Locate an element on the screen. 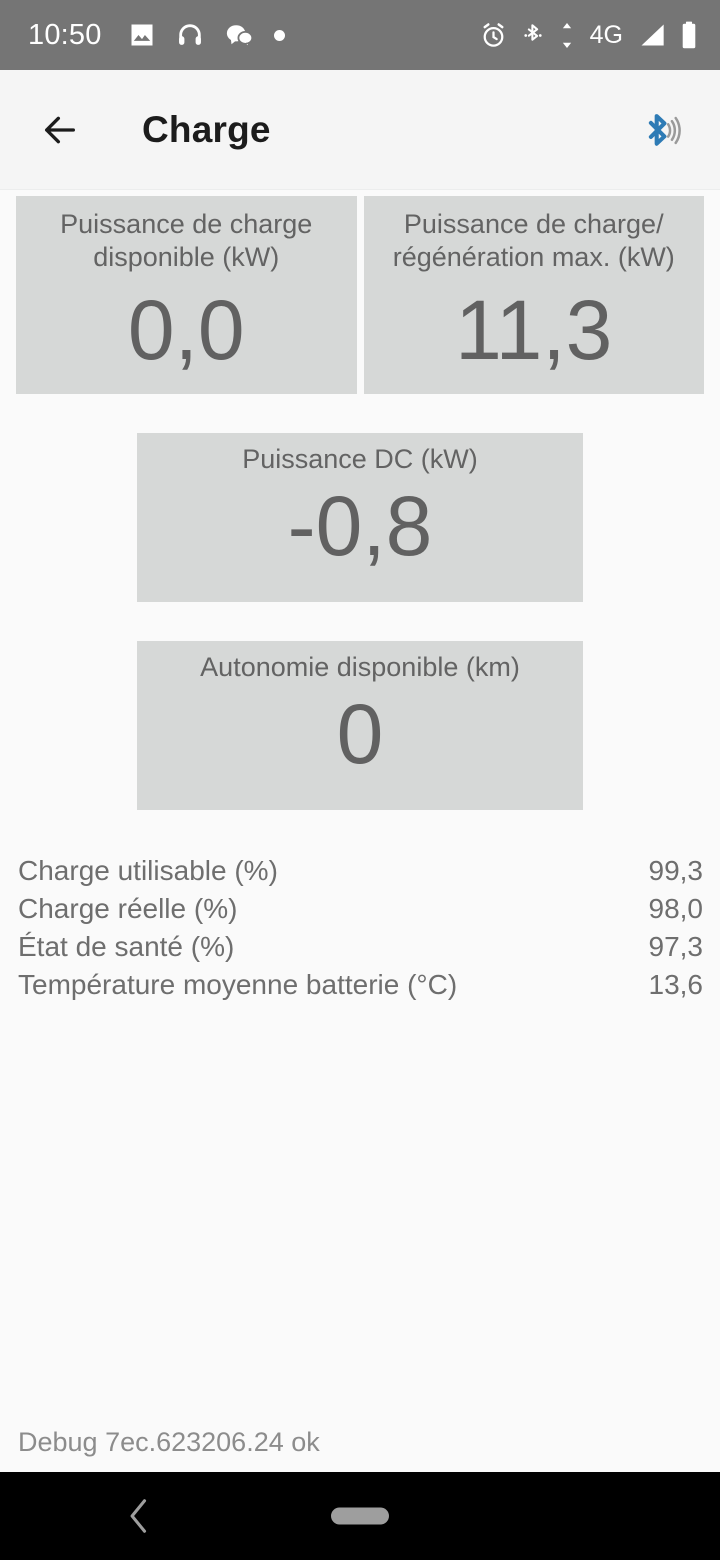 The width and height of the screenshot is (720, 1560). status-bar-right: 4G is located at coordinates (589, 35).